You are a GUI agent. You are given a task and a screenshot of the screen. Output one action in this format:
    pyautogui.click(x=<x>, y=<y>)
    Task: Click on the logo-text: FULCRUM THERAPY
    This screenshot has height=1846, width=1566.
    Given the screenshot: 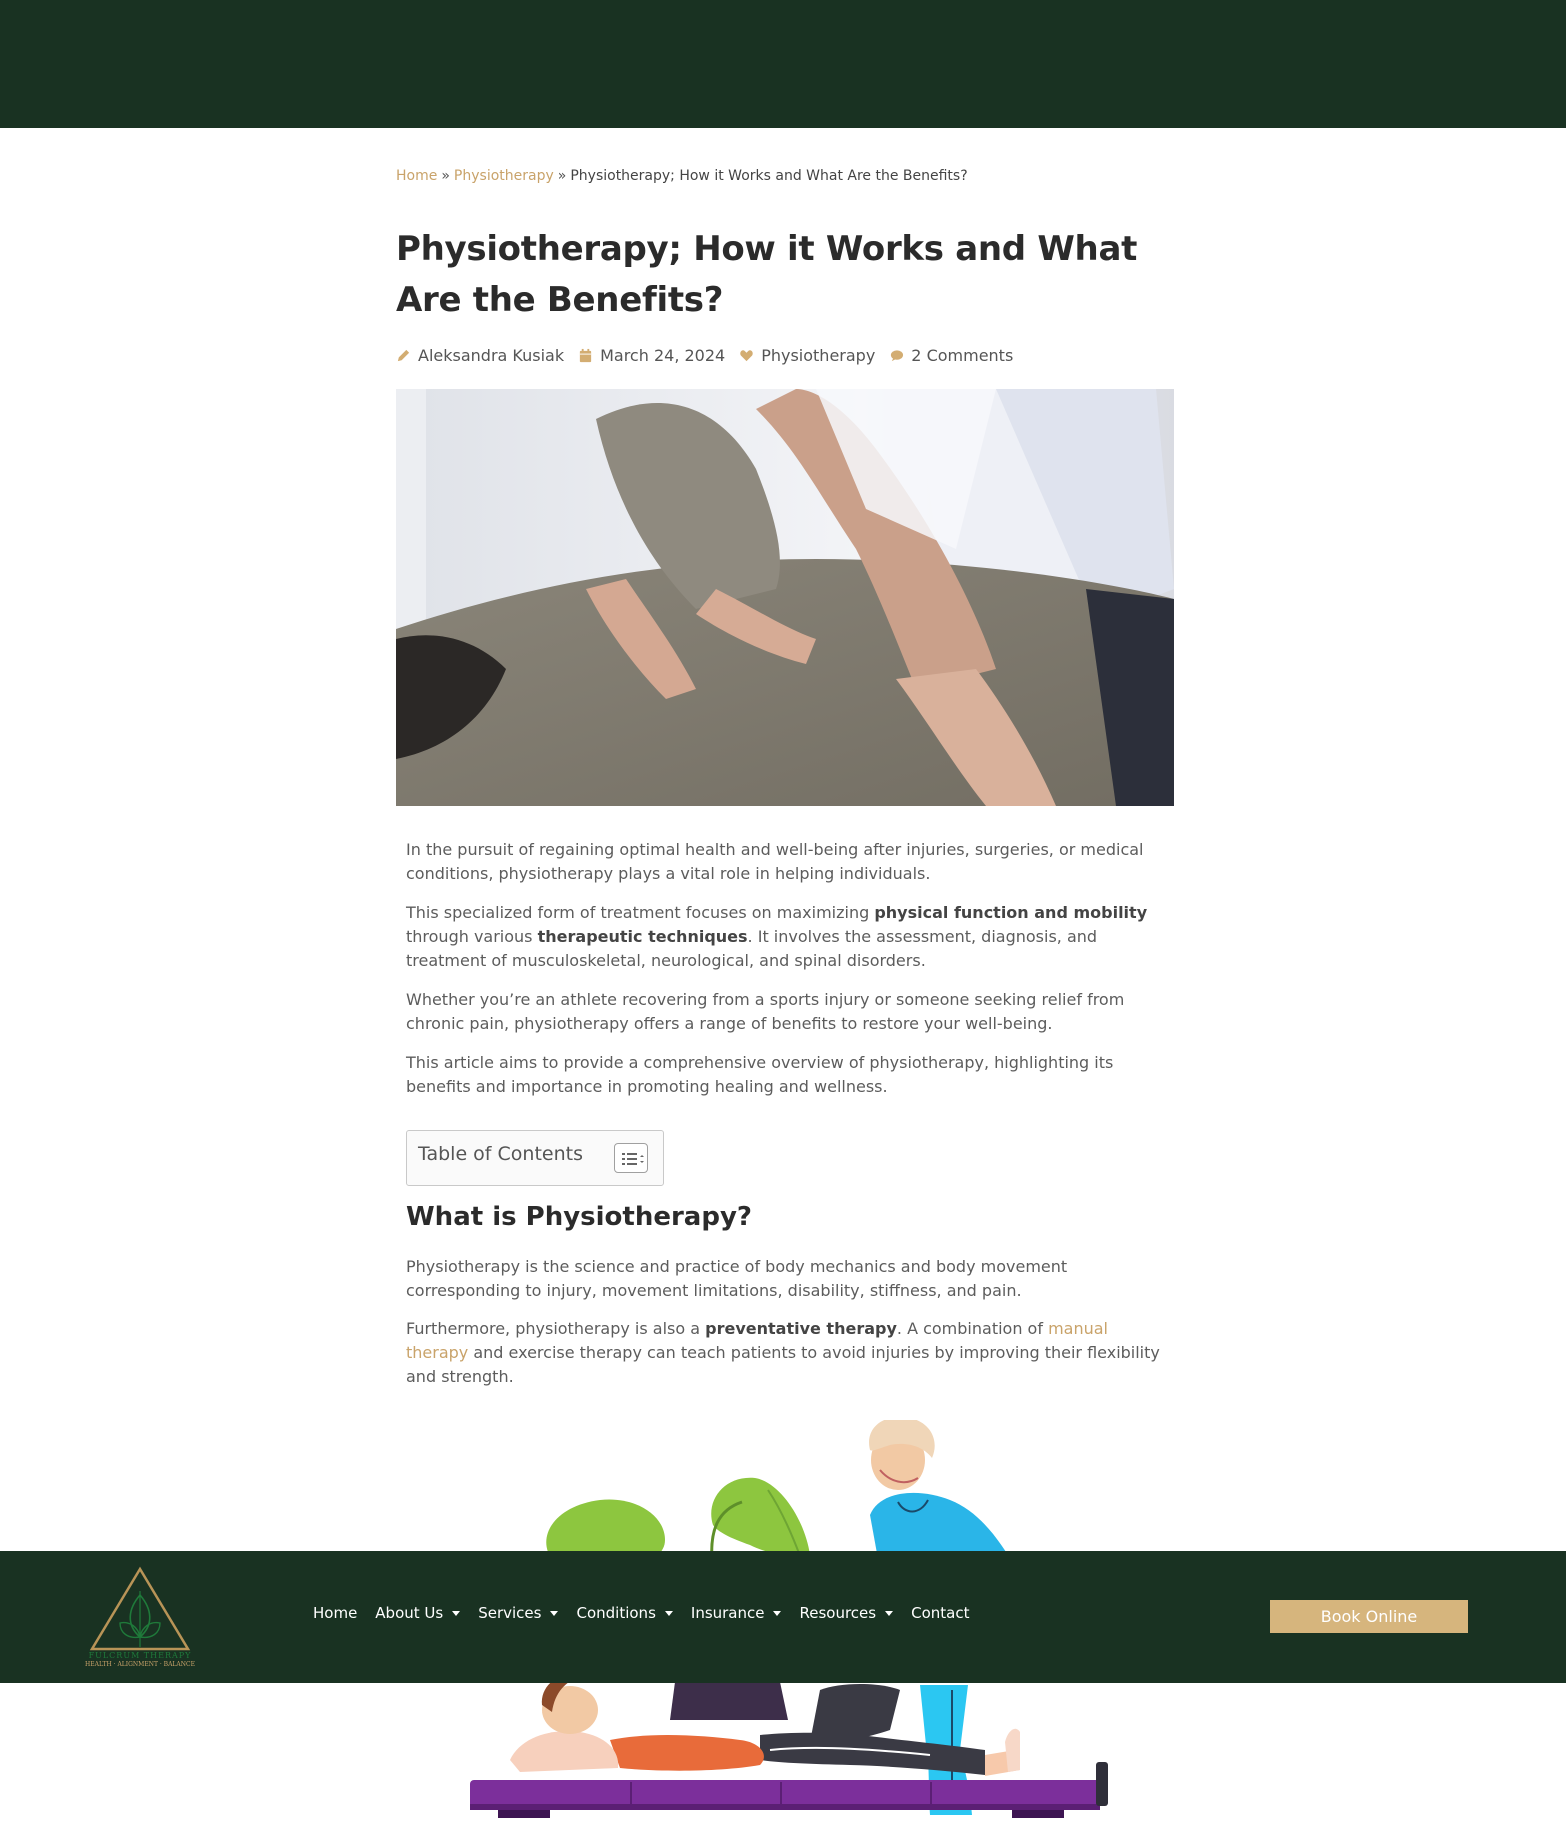 What is the action you would take?
    pyautogui.click(x=140, y=1655)
    